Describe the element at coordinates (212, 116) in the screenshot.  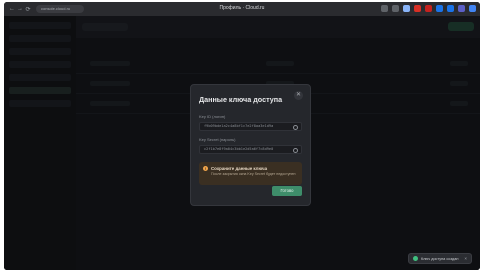
I see `key-id-label: Key ID (логин)` at that location.